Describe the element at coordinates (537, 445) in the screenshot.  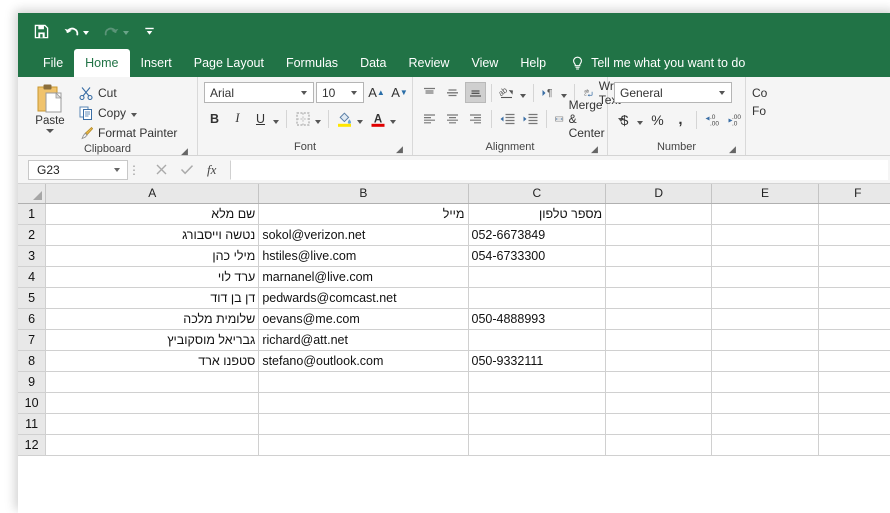
I see `cell-C12` at that location.